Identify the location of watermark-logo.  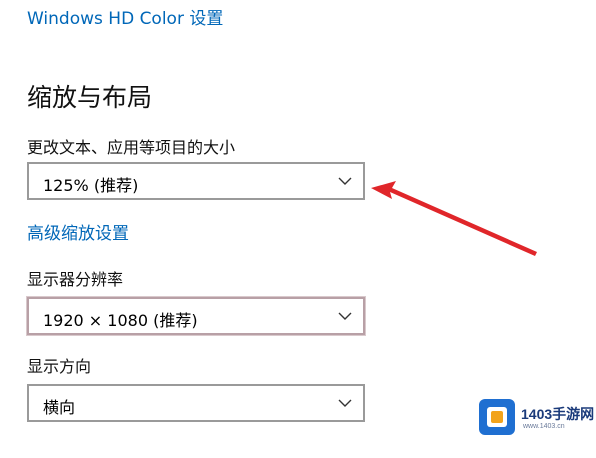
(497, 417).